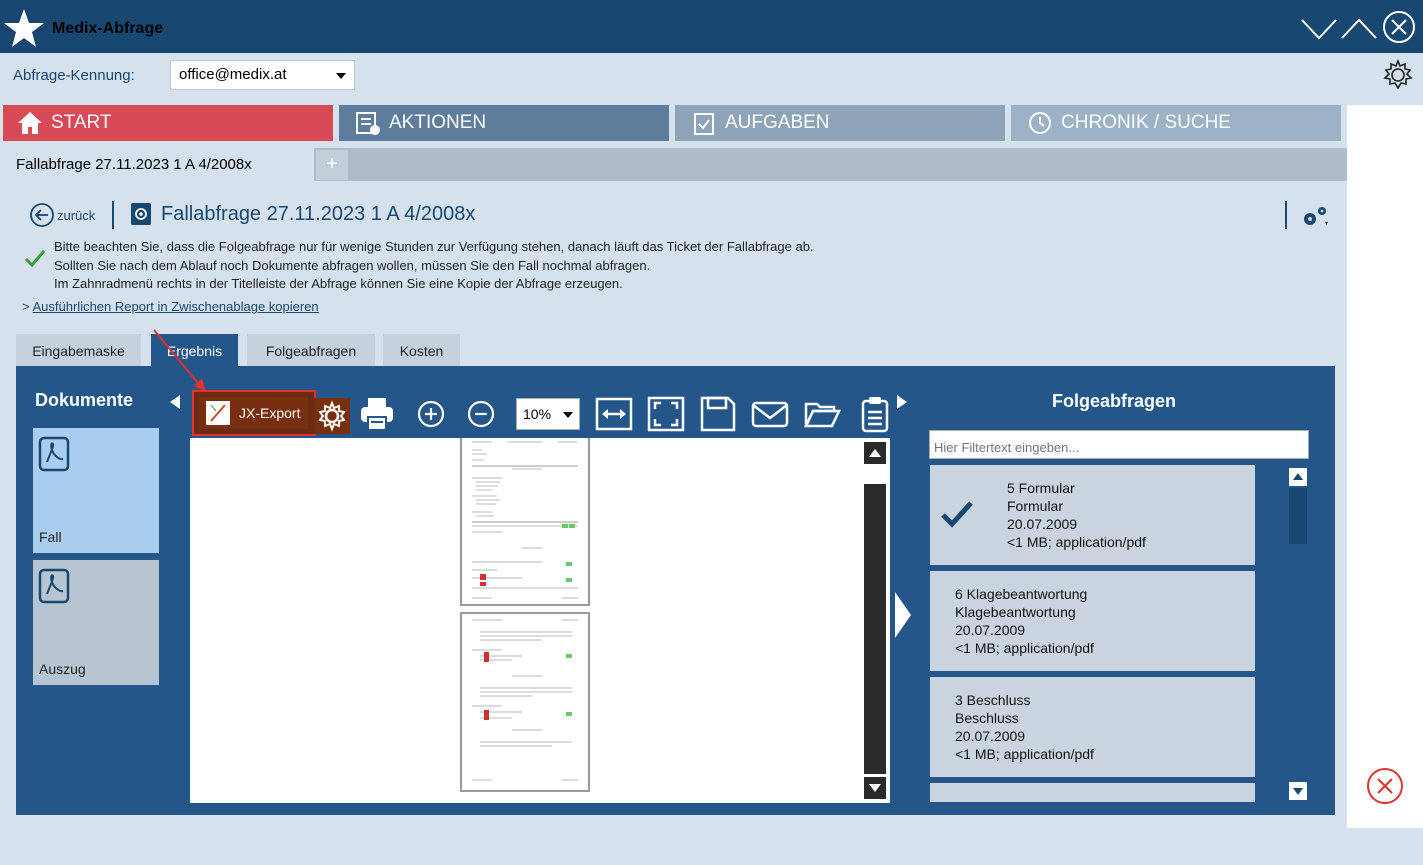 The image size is (1423, 865). Describe the element at coordinates (1092, 792) in the screenshot. I see `followup-item-partial` at that location.